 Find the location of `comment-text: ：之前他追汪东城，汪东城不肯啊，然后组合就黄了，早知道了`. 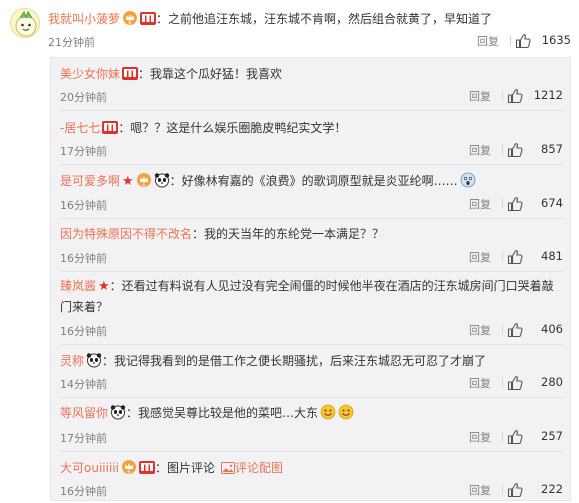

comment-text: ：之前他追汪东城，汪东城不肯啊，然后组合就黄了，早知道了 is located at coordinates (324, 19).